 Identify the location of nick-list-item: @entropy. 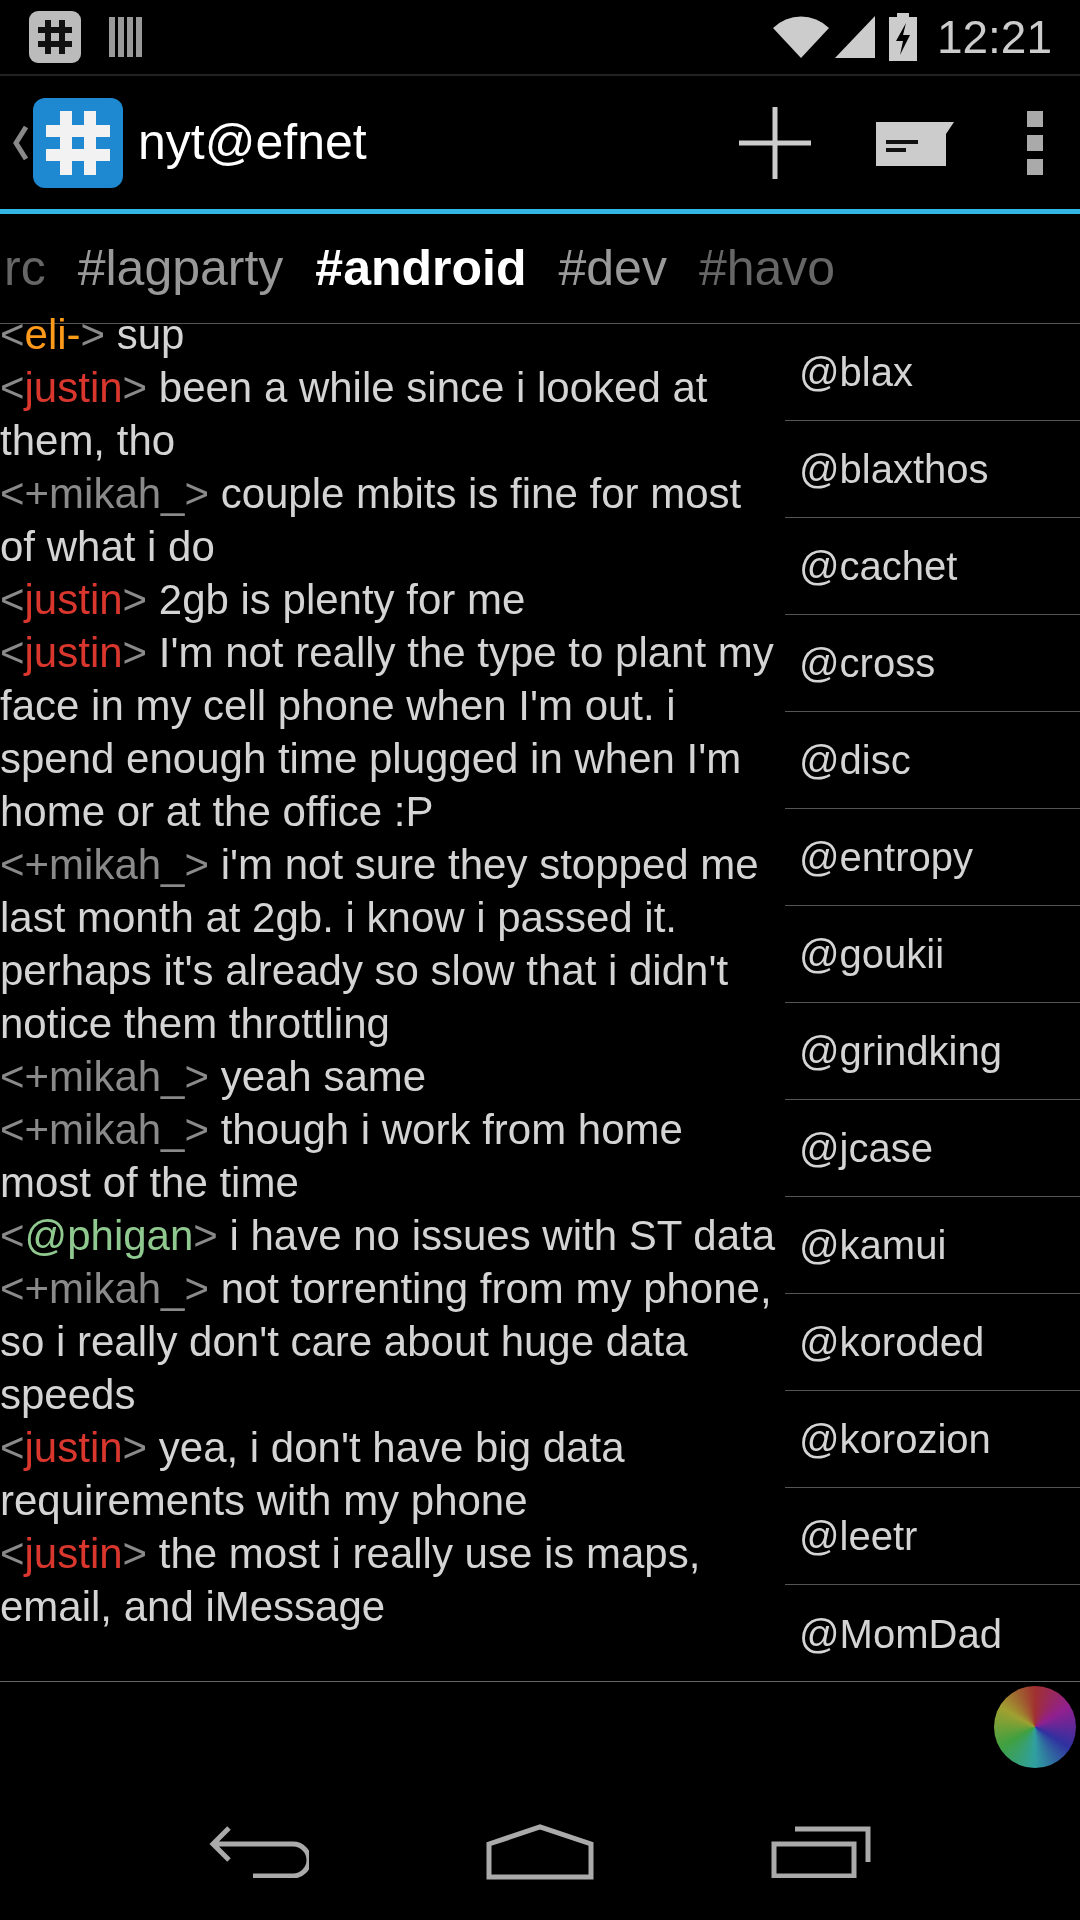
(932, 857).